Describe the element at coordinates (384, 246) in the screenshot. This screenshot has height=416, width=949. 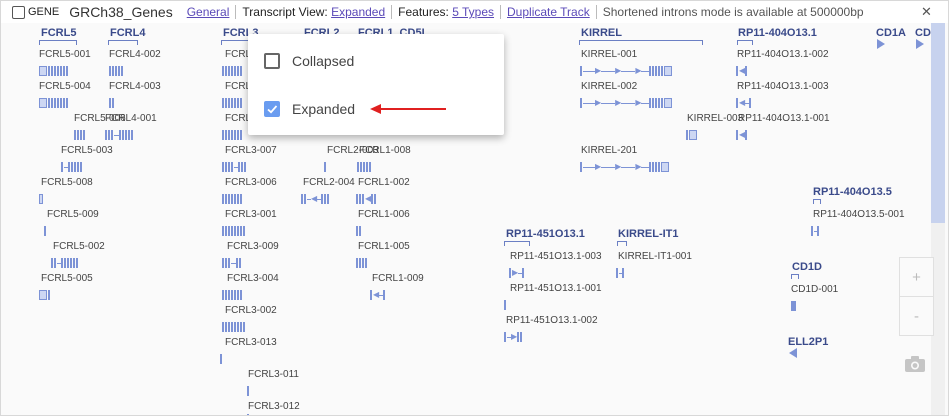
I see `transcript-label: FCRL1-005` at that location.